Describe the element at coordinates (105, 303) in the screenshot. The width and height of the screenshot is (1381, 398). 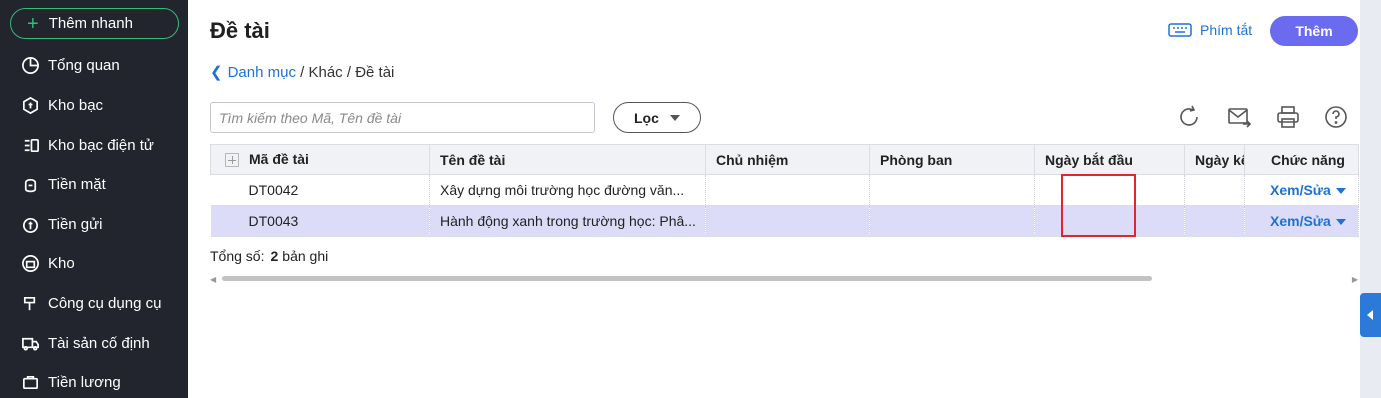
I see `sidebar-item-label: Công cụ dụng cụ` at that location.